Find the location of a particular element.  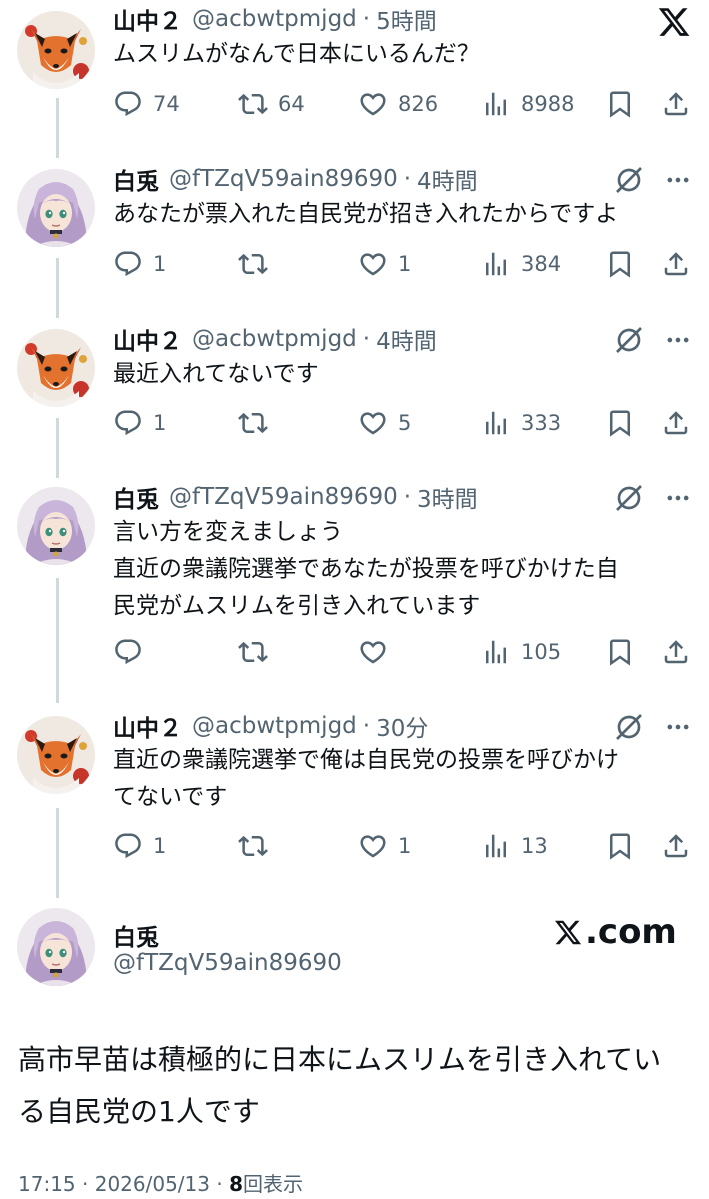

post-header: 白兎 @fTZqV59ain89690 · 4時間 is located at coordinates (295, 179).